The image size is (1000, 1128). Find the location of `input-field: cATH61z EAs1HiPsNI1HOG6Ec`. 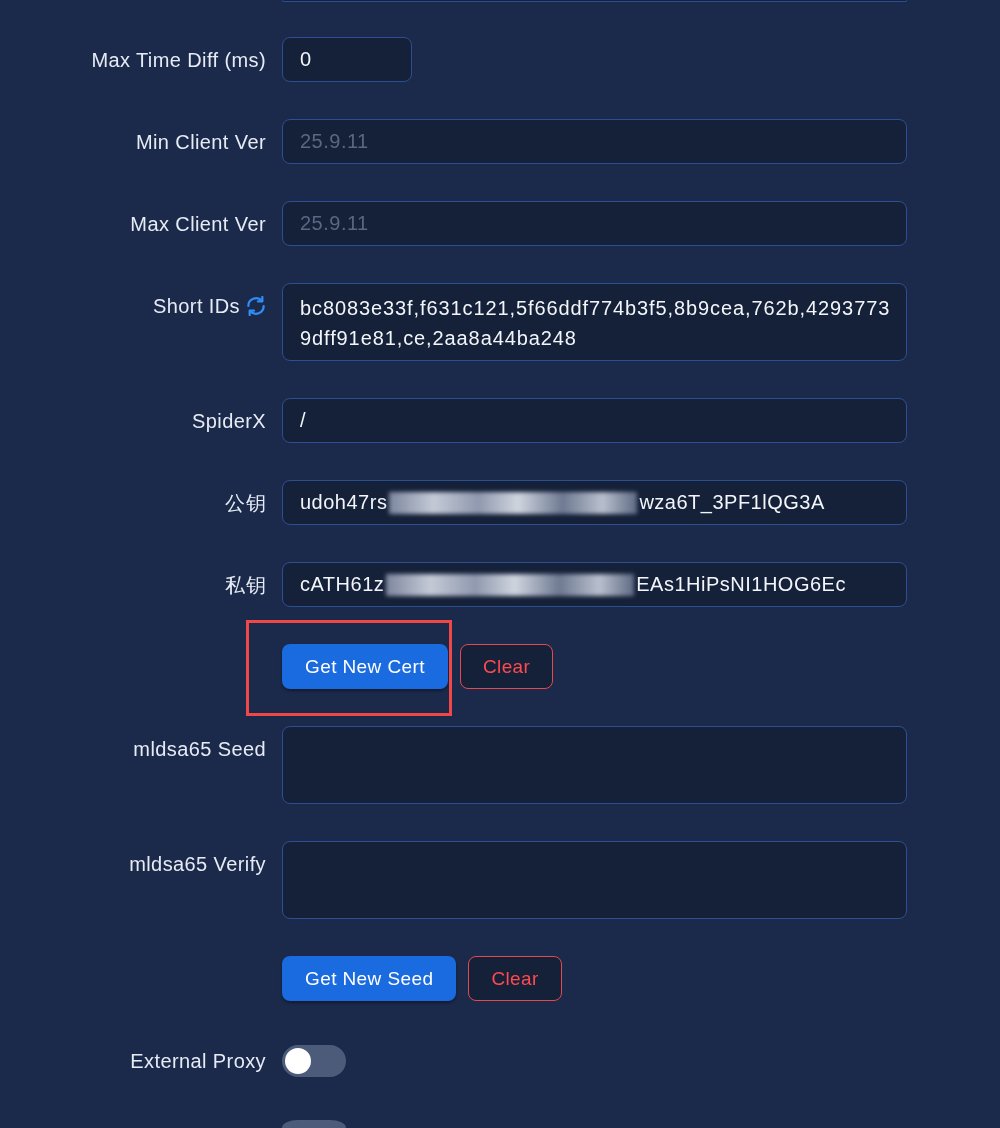

input-field: cATH61z EAs1HiPsNI1HOG6Ec is located at coordinates (594, 584).